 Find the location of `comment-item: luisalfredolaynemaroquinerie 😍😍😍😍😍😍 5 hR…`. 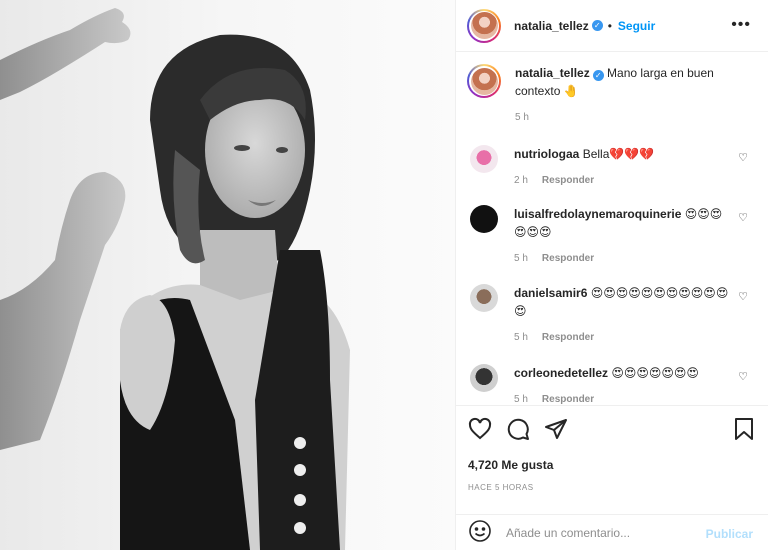

comment-item: luisalfredolaynemaroquinerie 😍😍😍😍😍😍 5 hR… is located at coordinates (615, 236).